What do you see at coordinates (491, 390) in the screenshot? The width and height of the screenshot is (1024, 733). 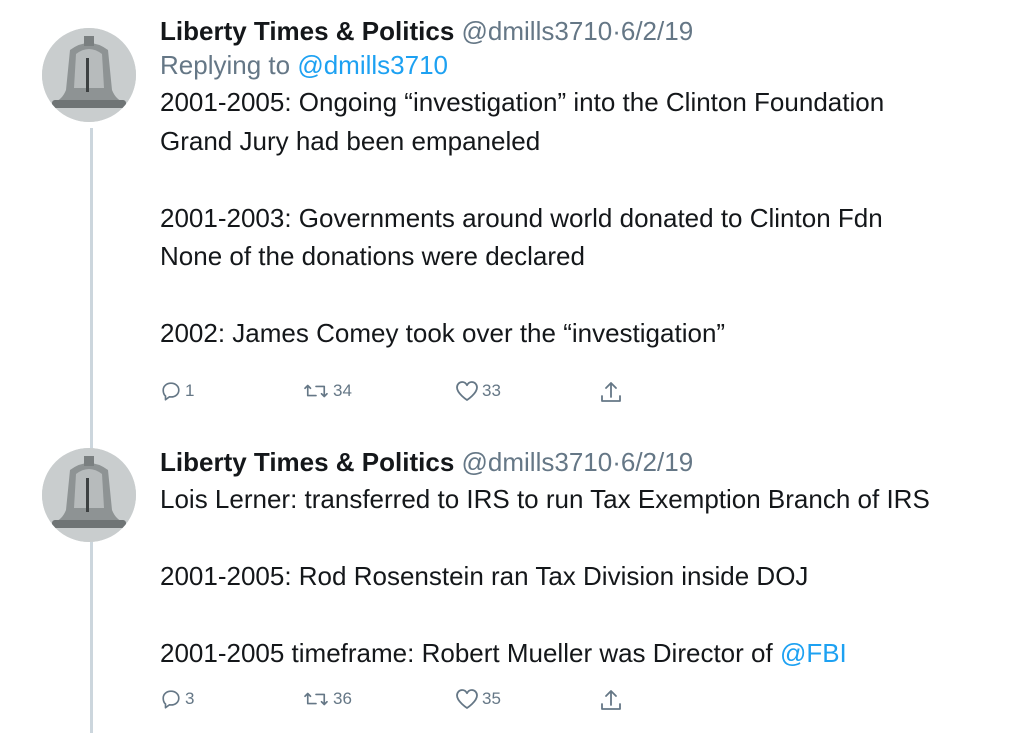 I see `like-count: 33` at bounding box center [491, 390].